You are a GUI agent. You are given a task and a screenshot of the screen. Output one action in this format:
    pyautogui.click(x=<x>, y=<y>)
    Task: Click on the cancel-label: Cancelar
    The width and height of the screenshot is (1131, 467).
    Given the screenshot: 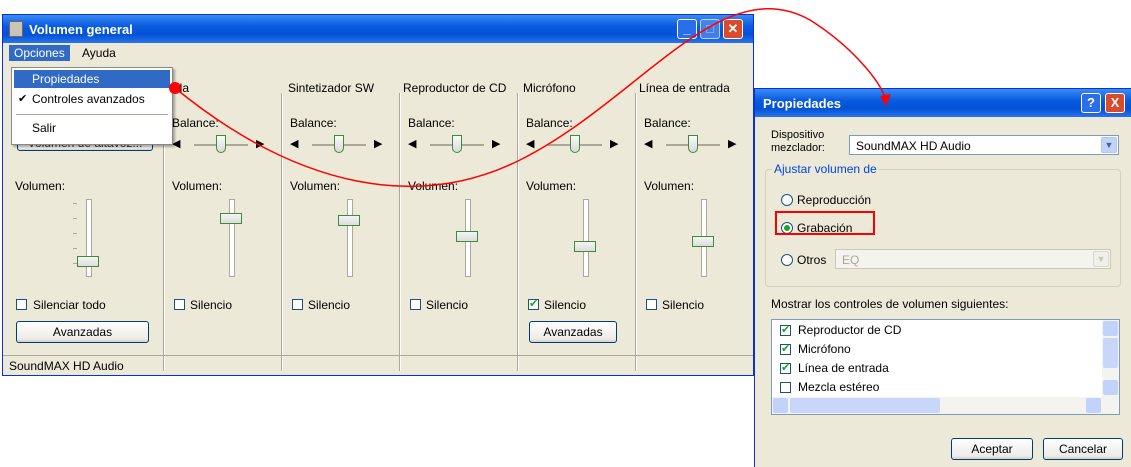 What is the action you would take?
    pyautogui.click(x=1083, y=449)
    